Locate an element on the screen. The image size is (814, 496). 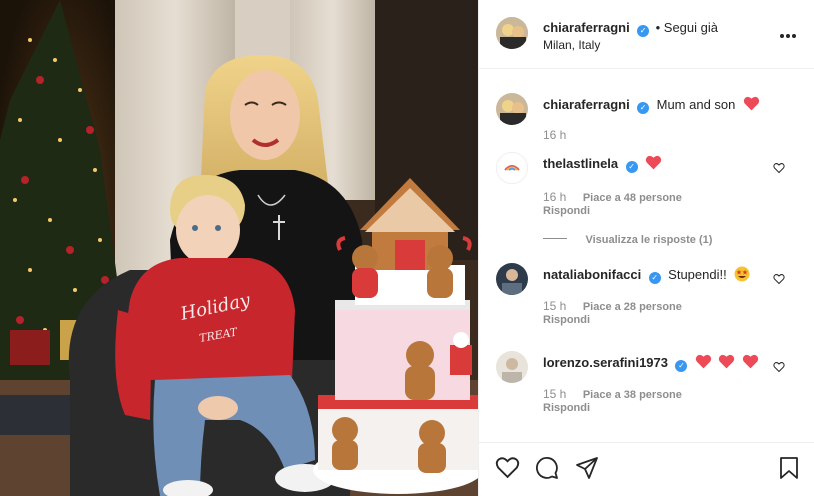
comment-bubble-icon is located at coordinates (547, 468).